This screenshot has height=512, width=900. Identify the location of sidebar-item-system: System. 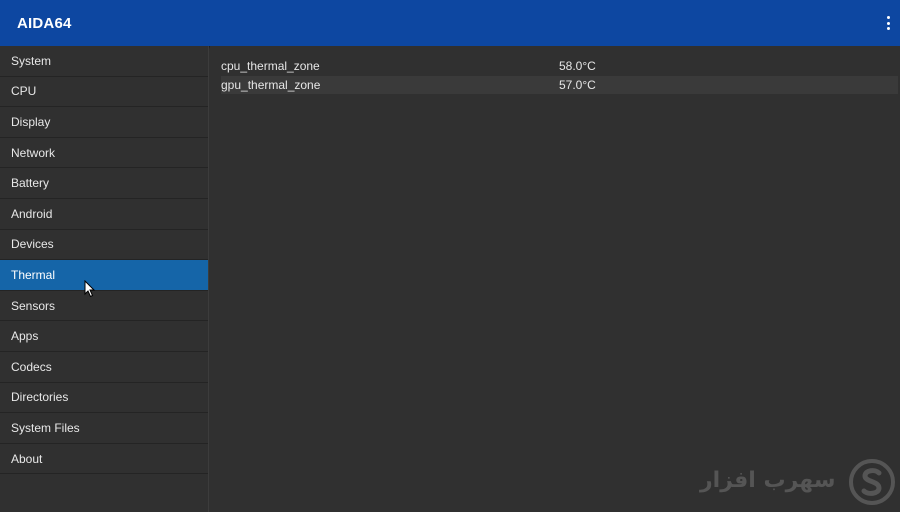
(104, 61).